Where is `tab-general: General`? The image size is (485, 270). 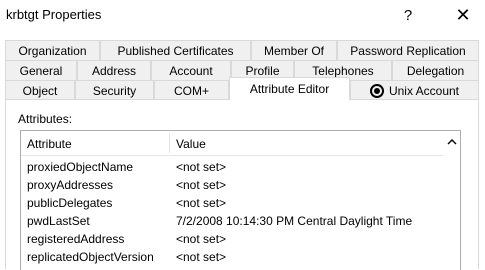 tab-general: General is located at coordinates (41, 70).